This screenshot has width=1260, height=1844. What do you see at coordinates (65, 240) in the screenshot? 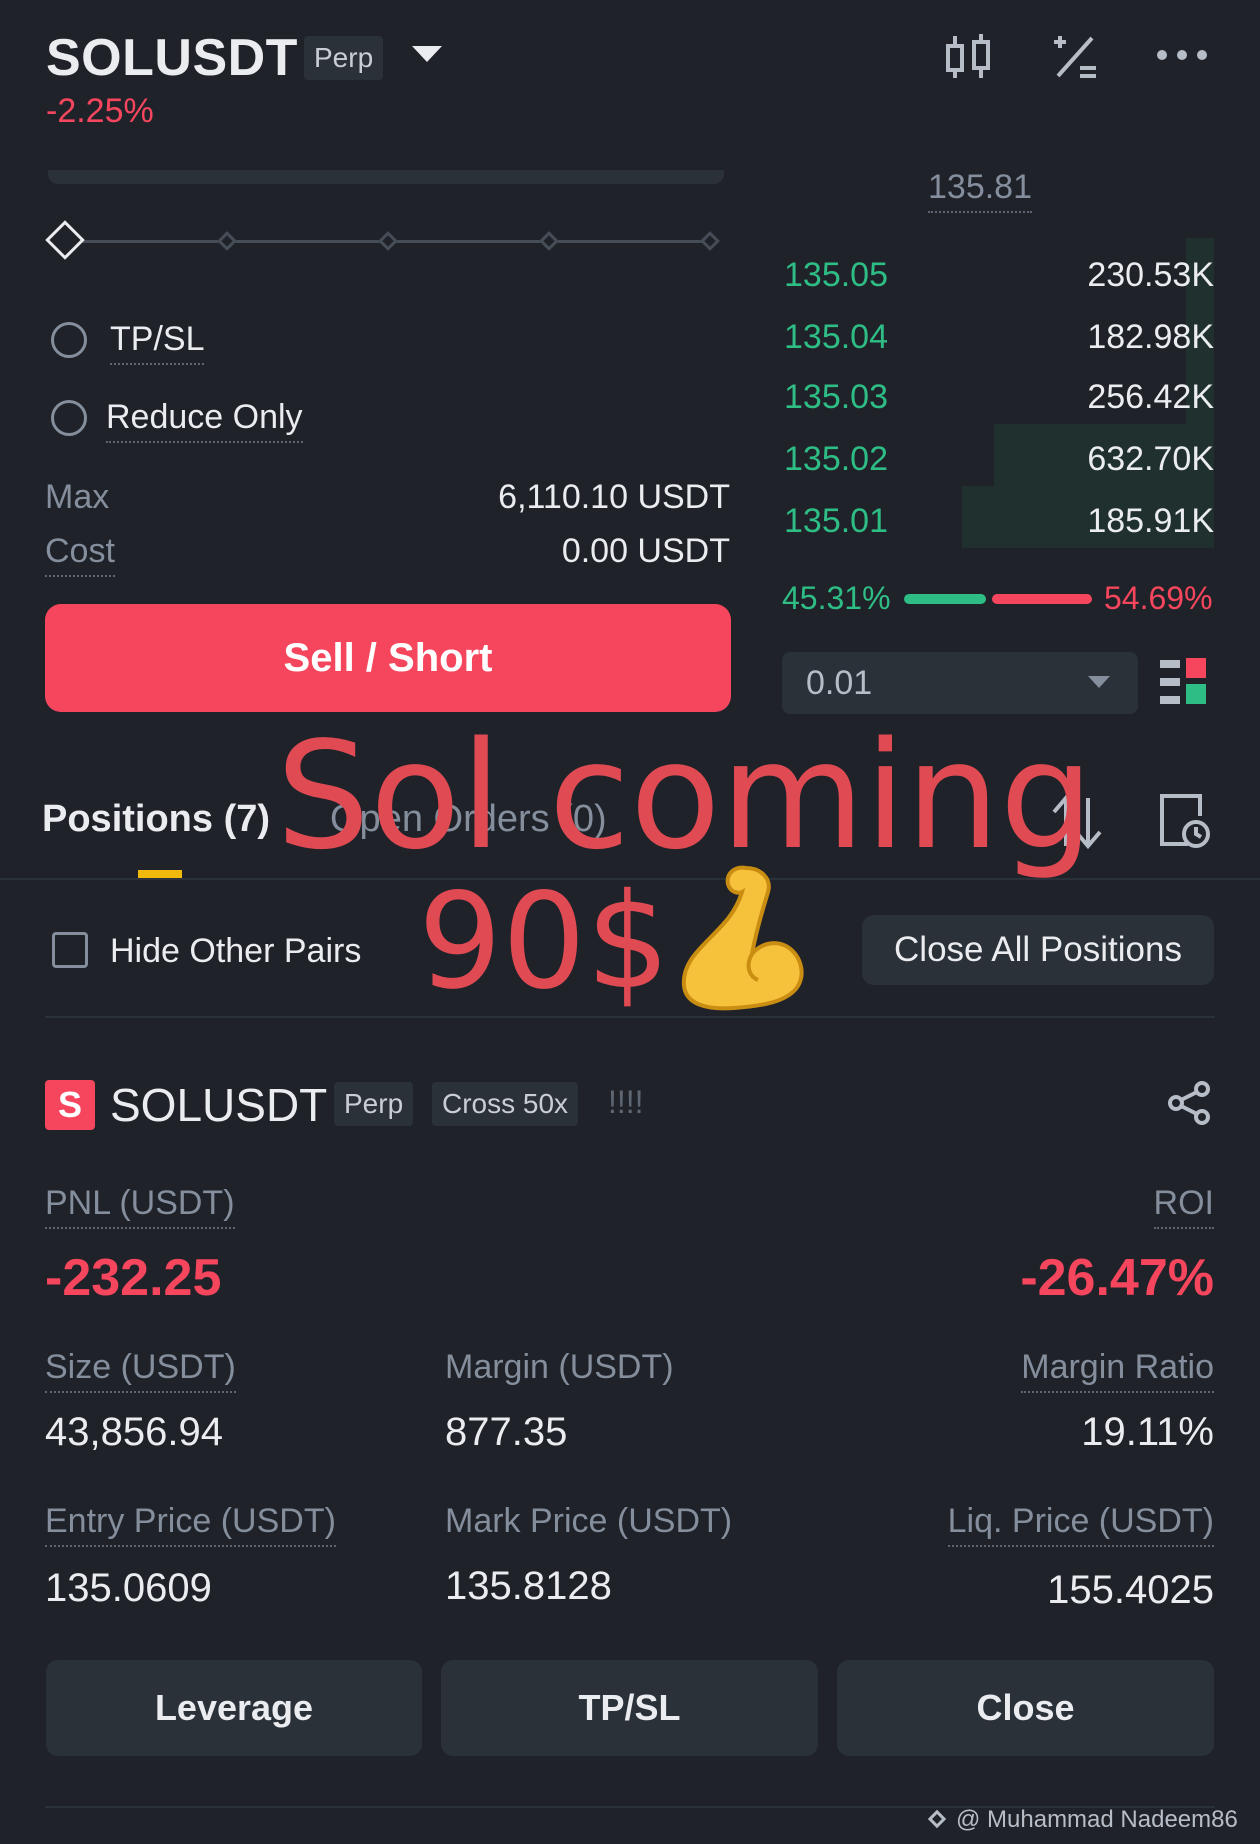
I see `slider-handle` at bounding box center [65, 240].